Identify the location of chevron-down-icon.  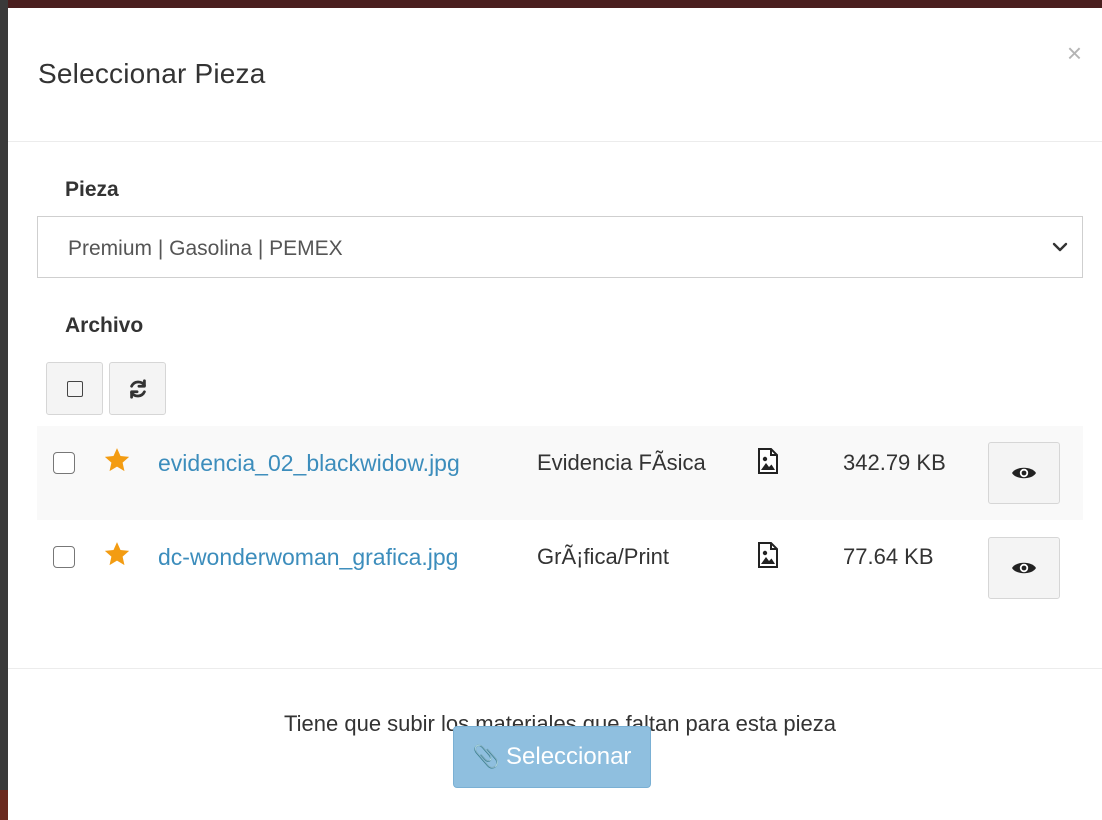
(1060, 247).